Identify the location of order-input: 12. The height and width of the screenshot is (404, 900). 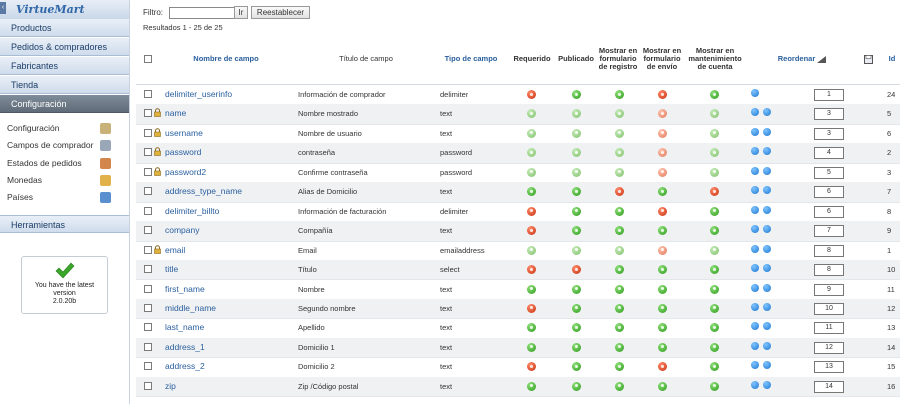
(829, 347).